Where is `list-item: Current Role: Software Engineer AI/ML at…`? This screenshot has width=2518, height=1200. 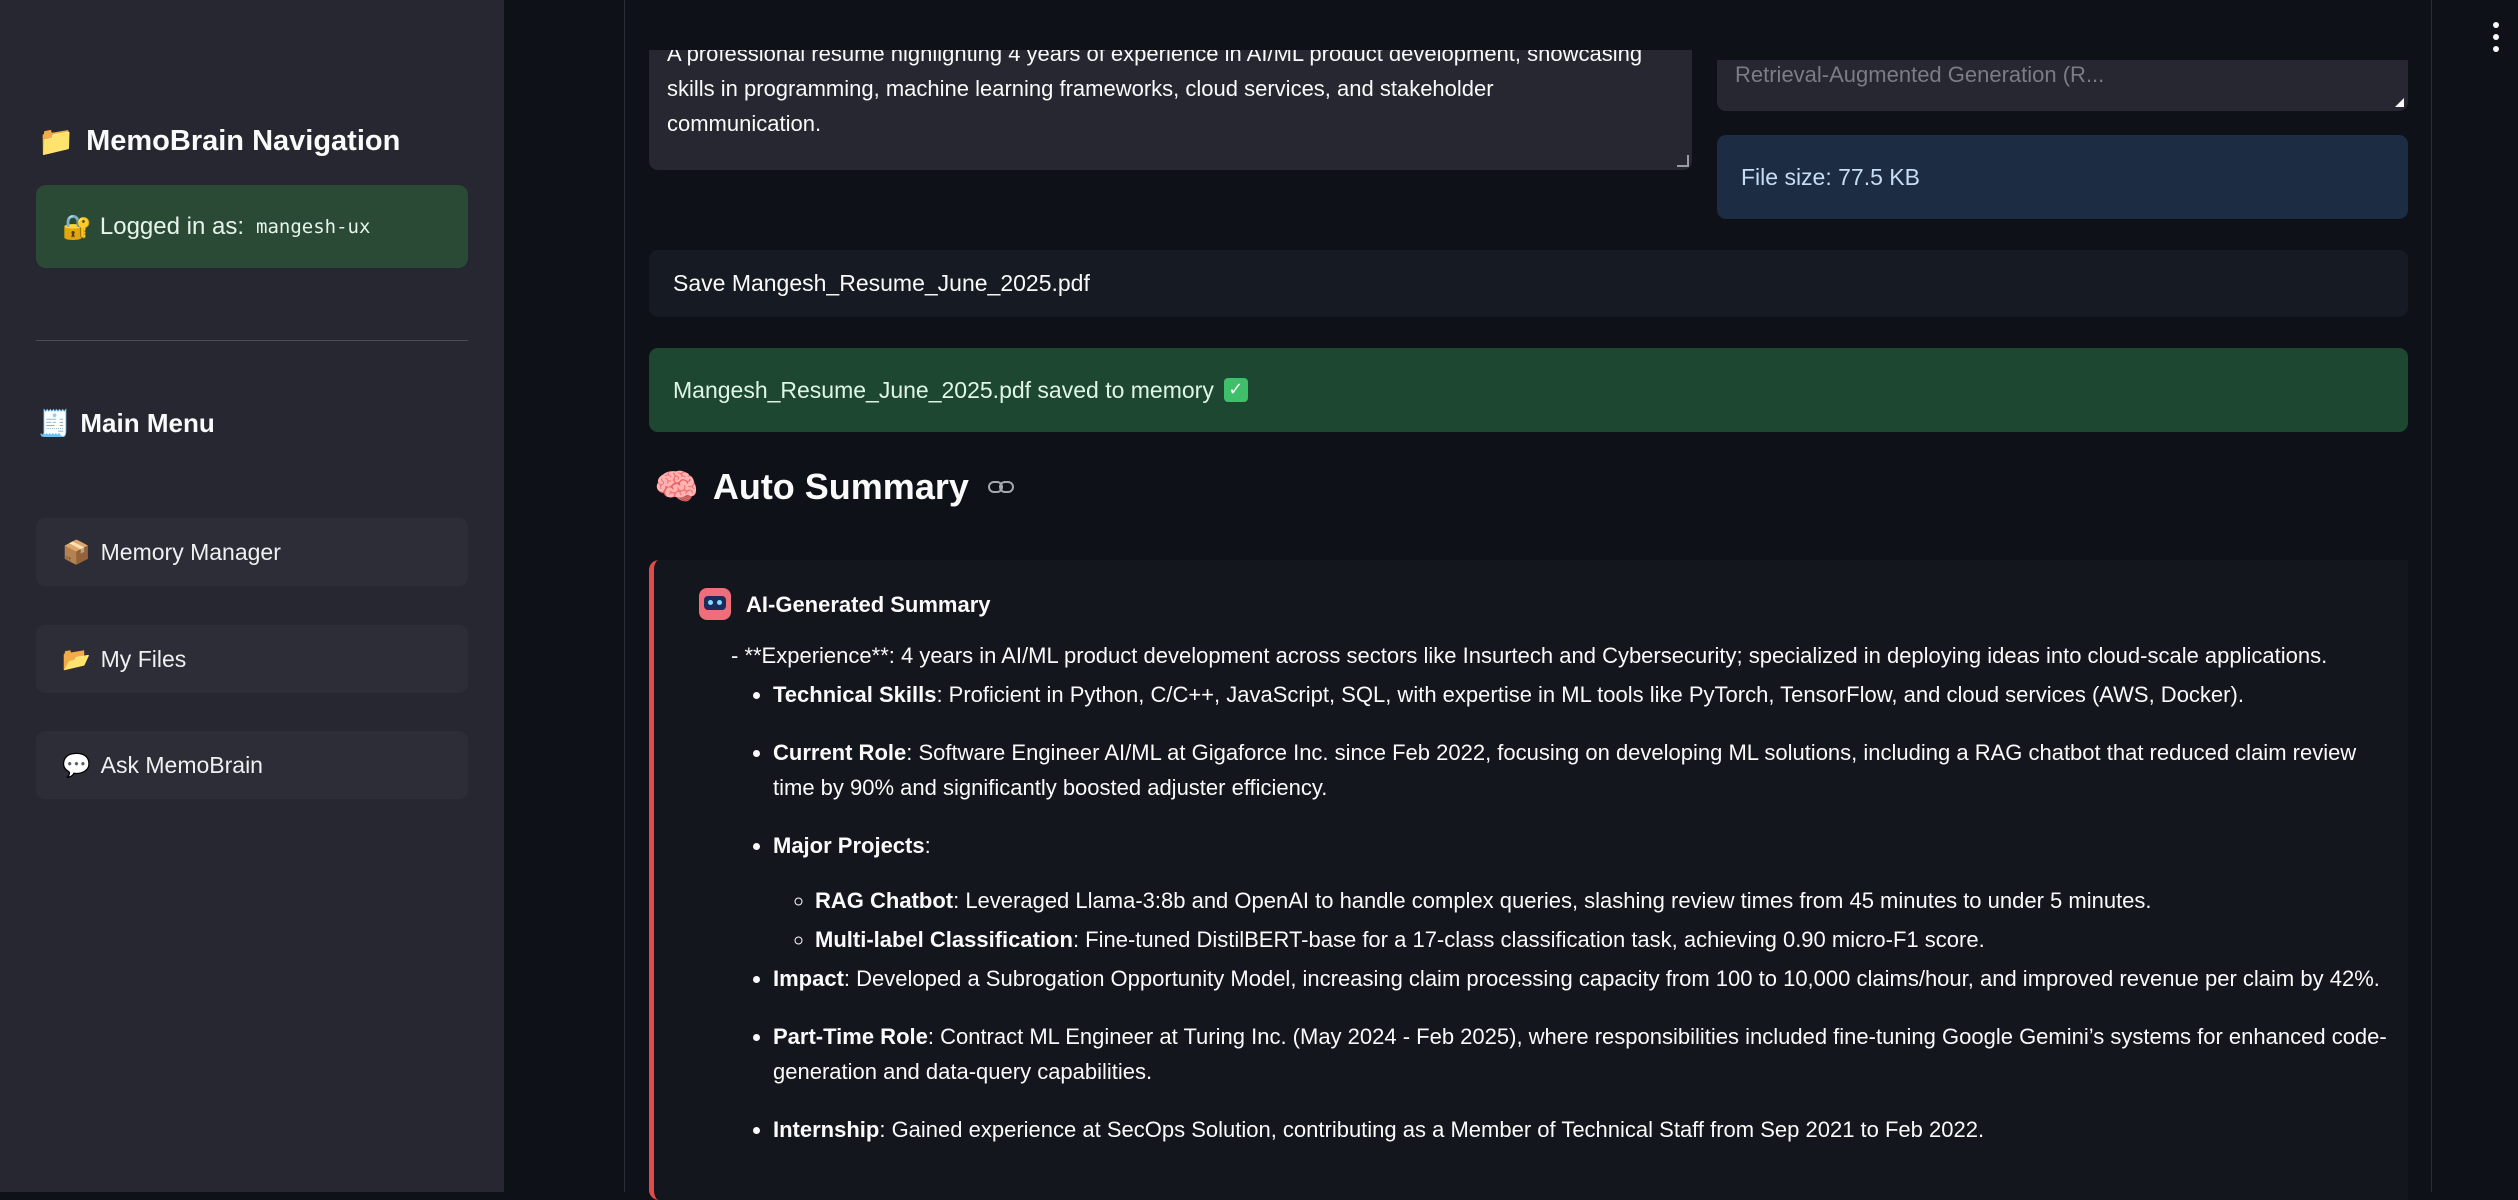 list-item: Current Role: Software Engineer AI/ML at… is located at coordinates (1582, 770).